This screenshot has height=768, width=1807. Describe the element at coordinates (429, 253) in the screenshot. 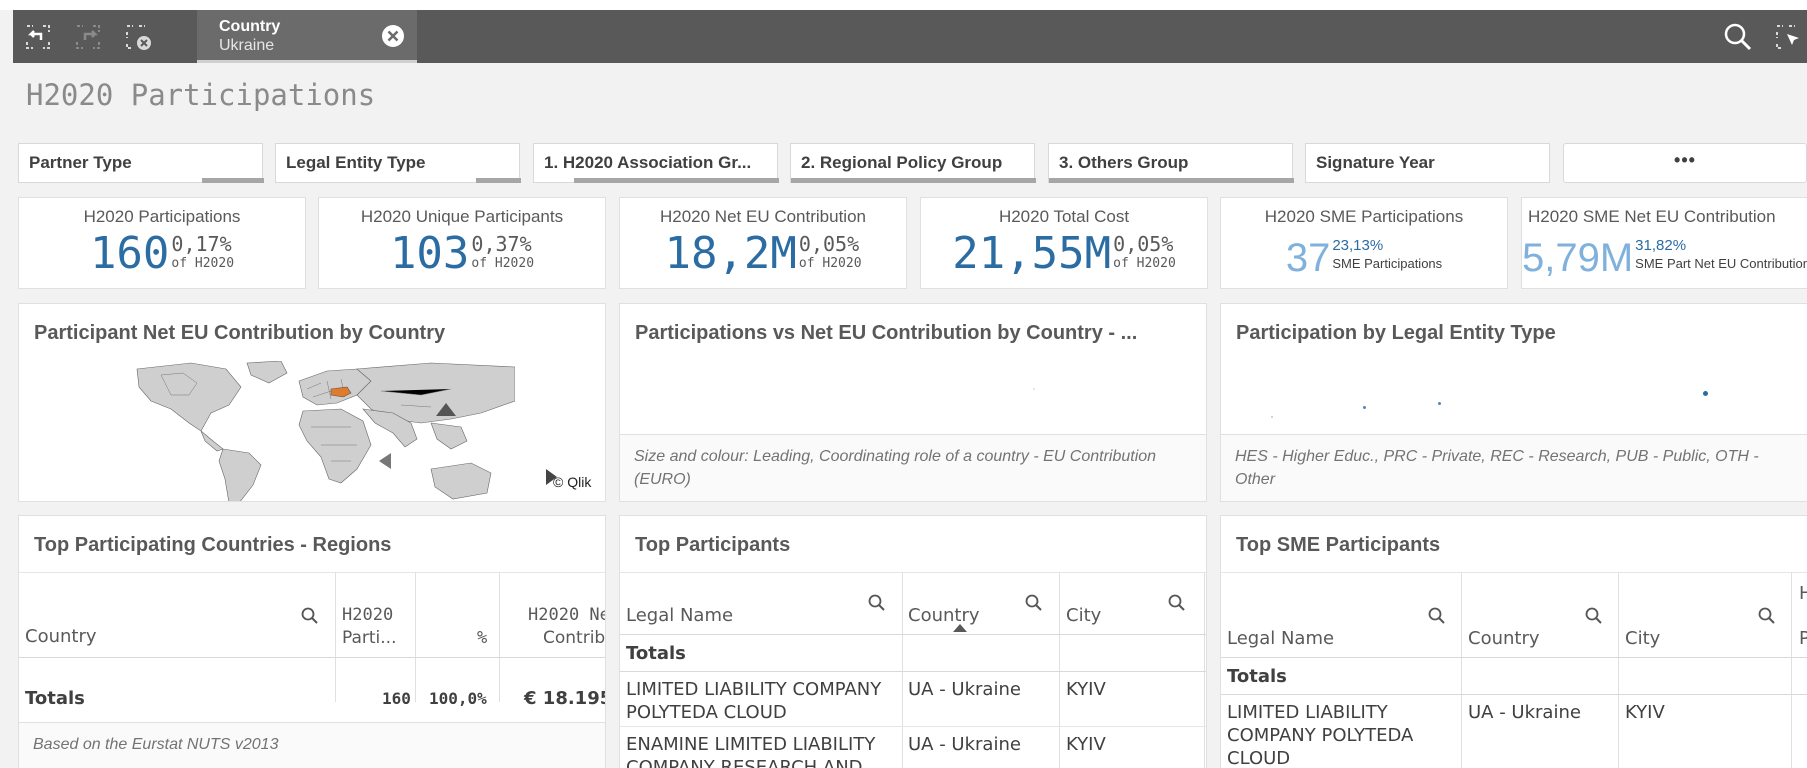

I see `kpi-value: 103` at that location.